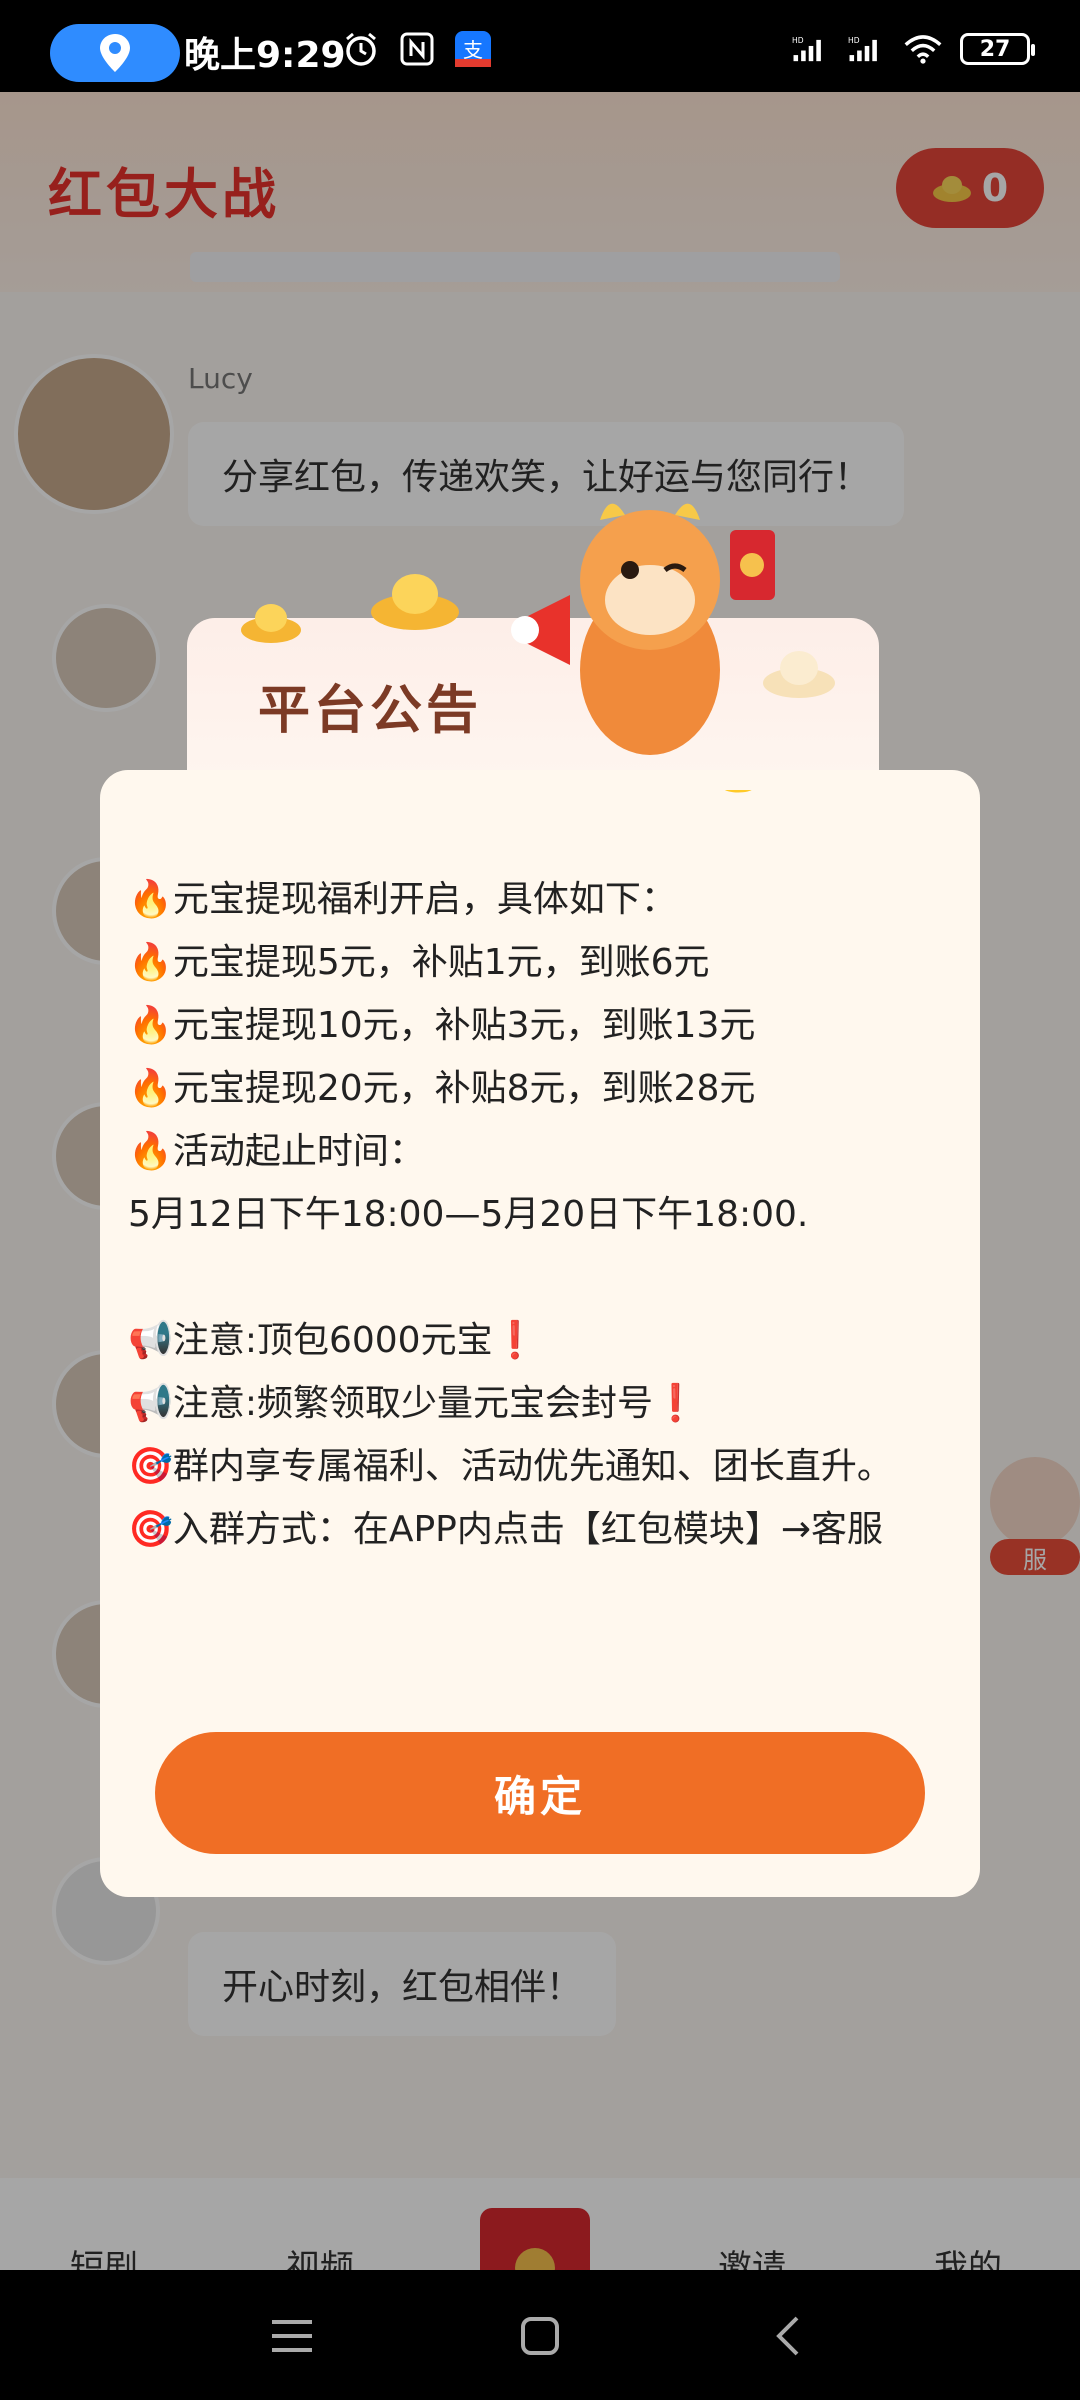 The width and height of the screenshot is (1080, 2400). Describe the element at coordinates (265, 55) in the screenshot. I see `status-time: 晚上9:29` at that location.